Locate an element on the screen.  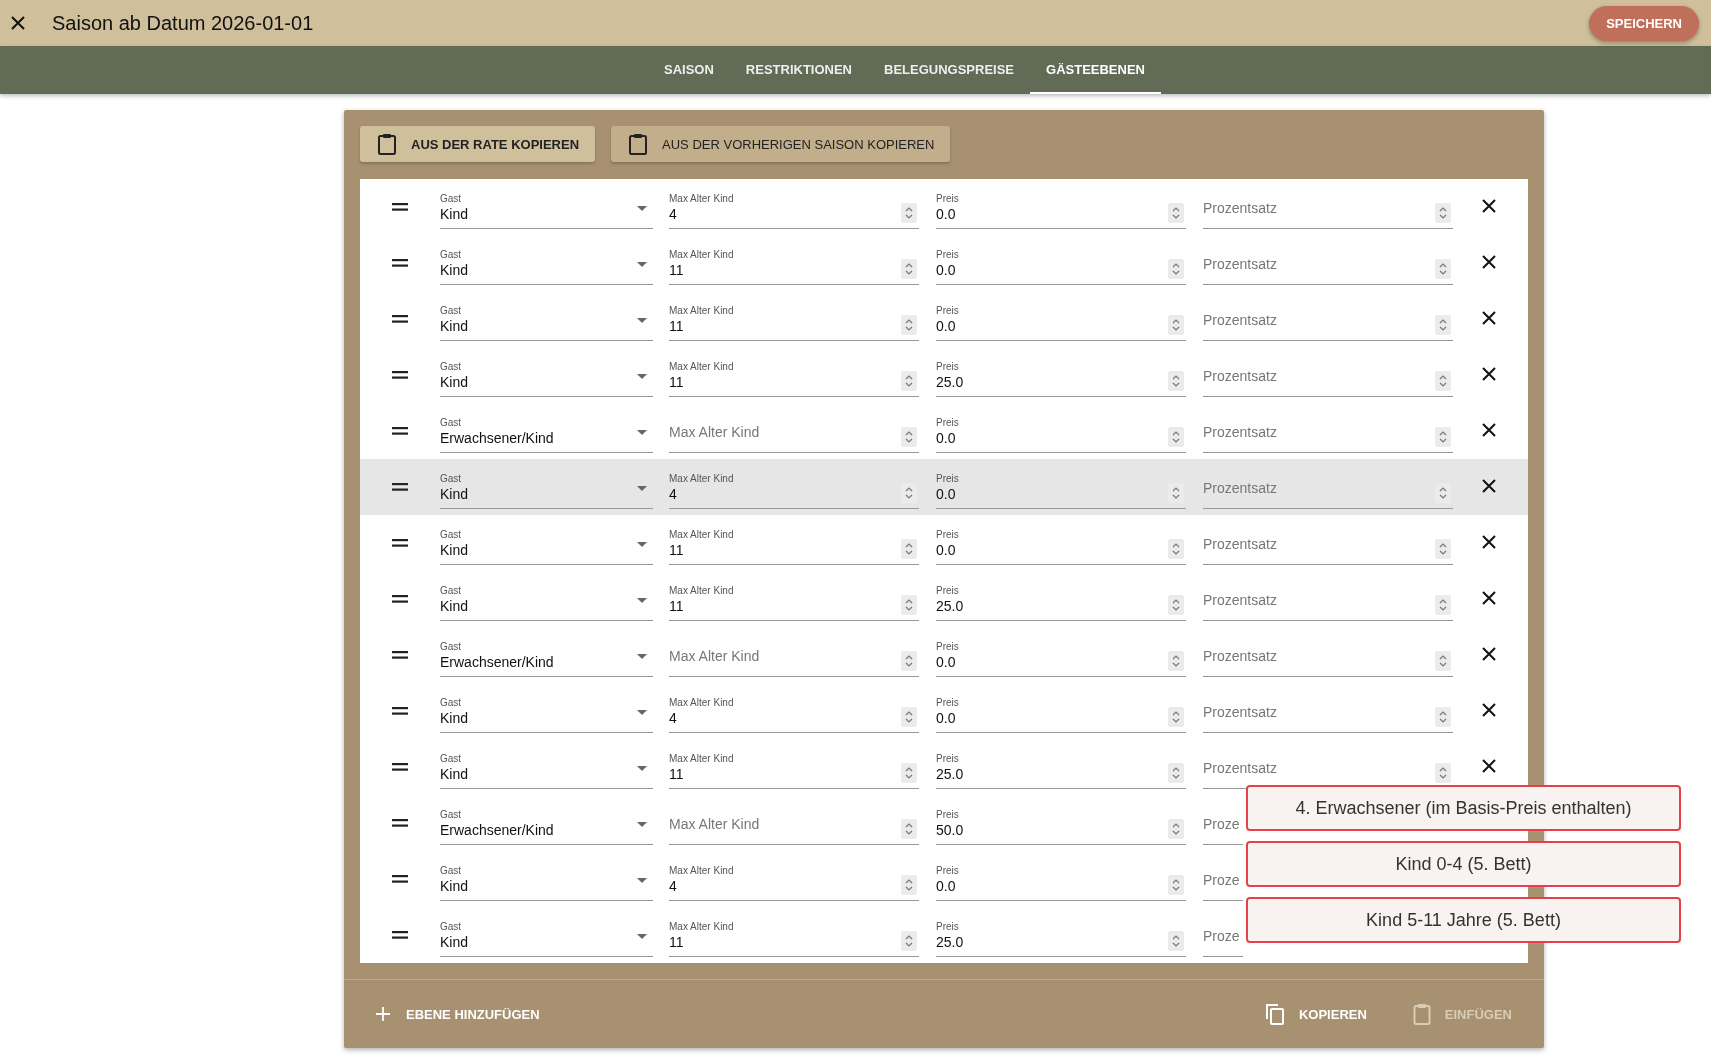
tab: GÄSTEEBENEN is located at coordinates (1095, 70).